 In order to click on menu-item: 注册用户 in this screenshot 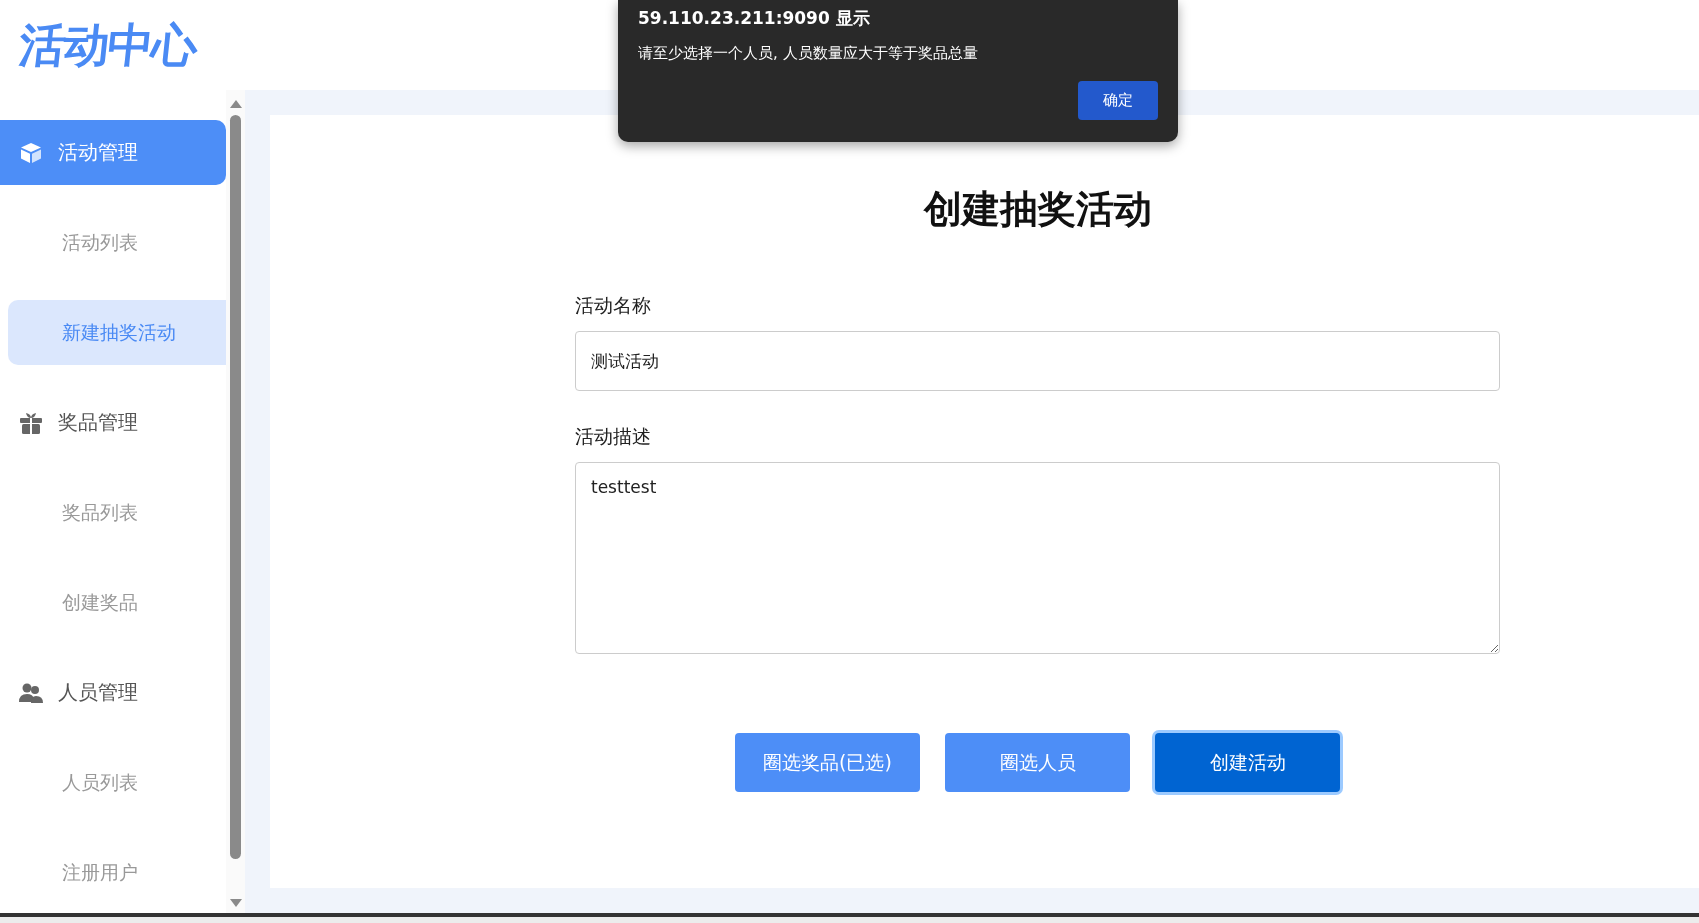, I will do `click(117, 872)`.